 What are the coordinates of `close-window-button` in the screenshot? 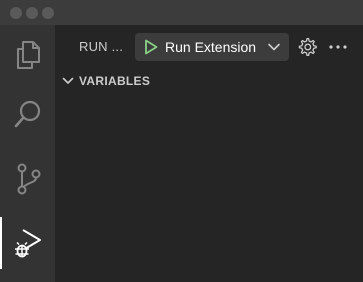 It's located at (16, 13).